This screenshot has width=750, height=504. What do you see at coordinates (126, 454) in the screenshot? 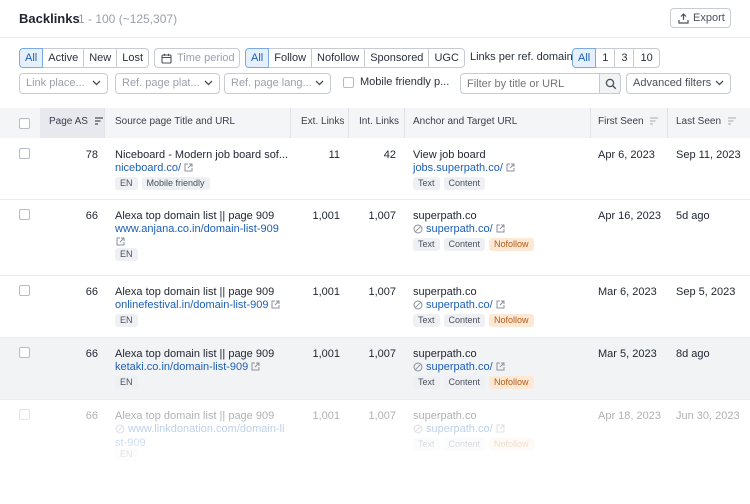
I see `source-tag: EN` at bounding box center [126, 454].